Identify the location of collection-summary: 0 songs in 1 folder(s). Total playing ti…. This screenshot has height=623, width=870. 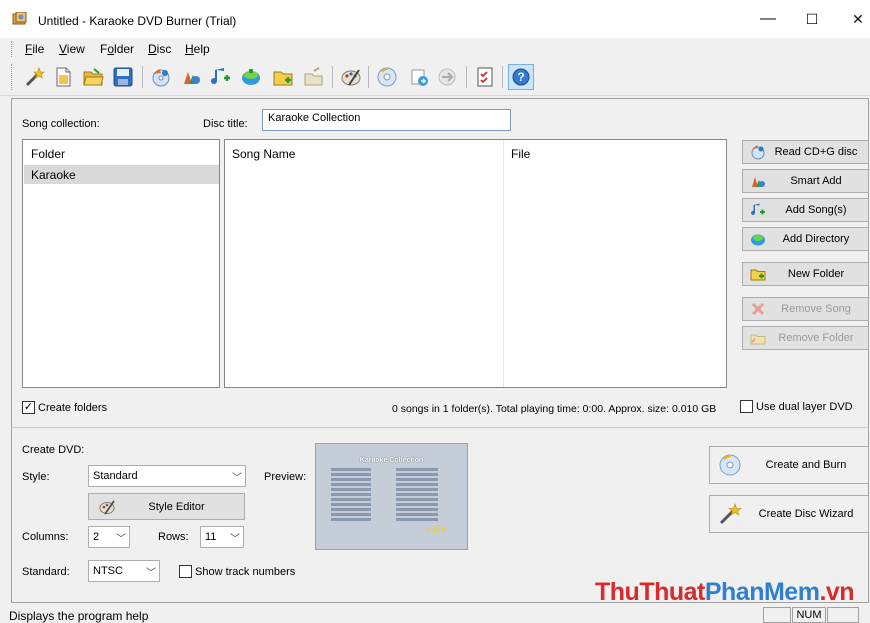
(554, 409).